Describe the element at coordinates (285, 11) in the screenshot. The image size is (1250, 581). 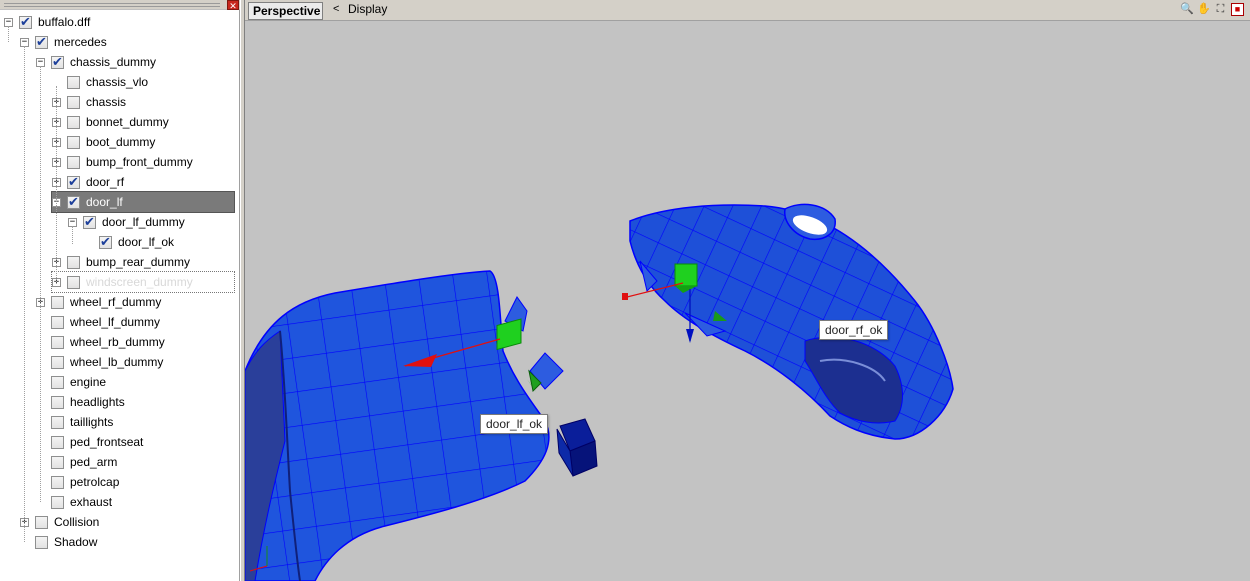
I see `tab-perspective: Perspective` at that location.